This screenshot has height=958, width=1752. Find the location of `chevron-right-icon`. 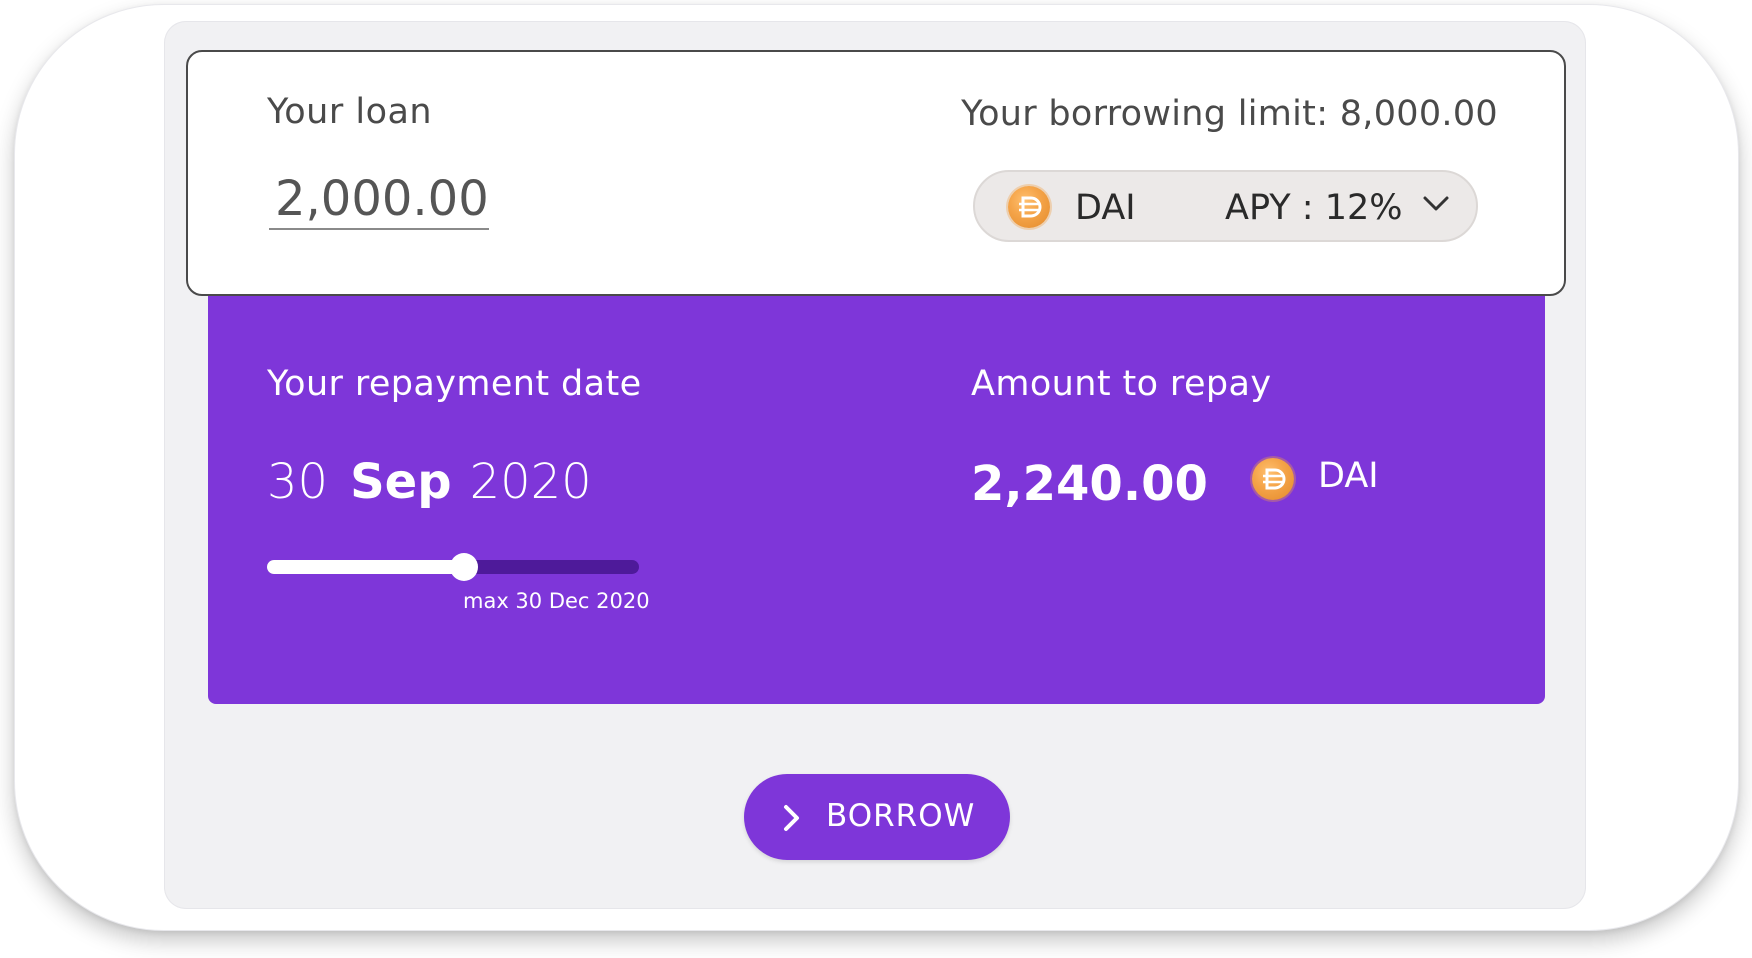

chevron-right-icon is located at coordinates (792, 822).